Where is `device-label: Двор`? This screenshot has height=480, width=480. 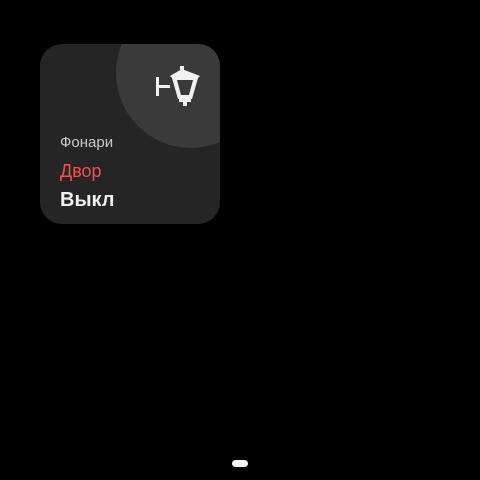
device-label: Двор is located at coordinates (81, 171).